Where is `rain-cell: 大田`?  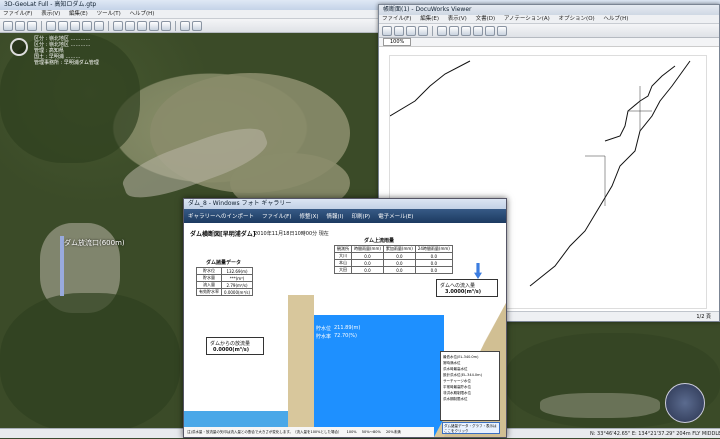 rain-cell: 大田 is located at coordinates (343, 270).